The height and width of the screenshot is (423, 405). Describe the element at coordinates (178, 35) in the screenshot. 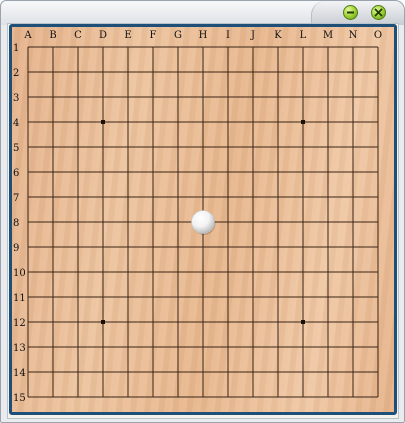

I see `column-label: G` at that location.